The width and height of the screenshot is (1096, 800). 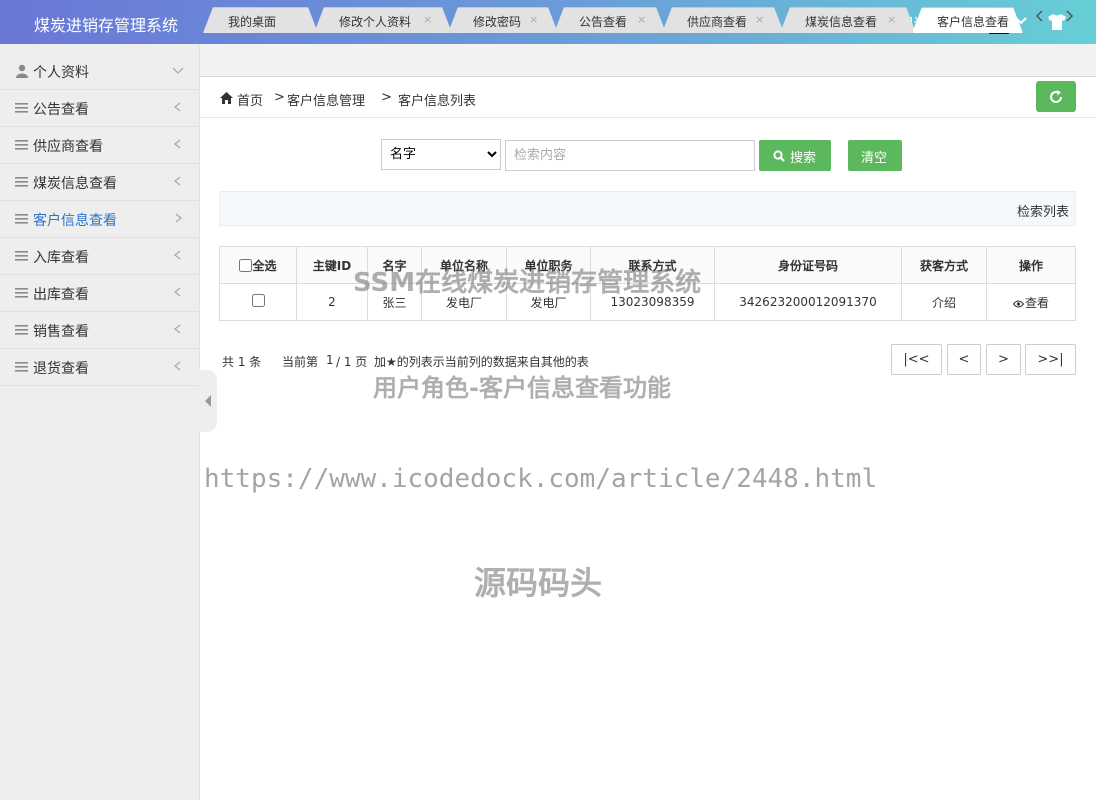 I want to click on list-panel-header: 检索列表, so click(x=647, y=208).